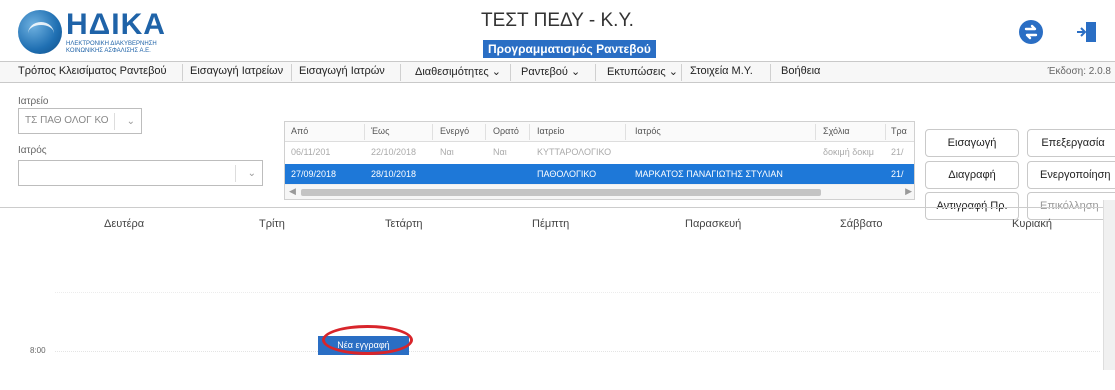  What do you see at coordinates (272, 224) in the screenshot?
I see `day-tuesday: Τρίτη` at bounding box center [272, 224].